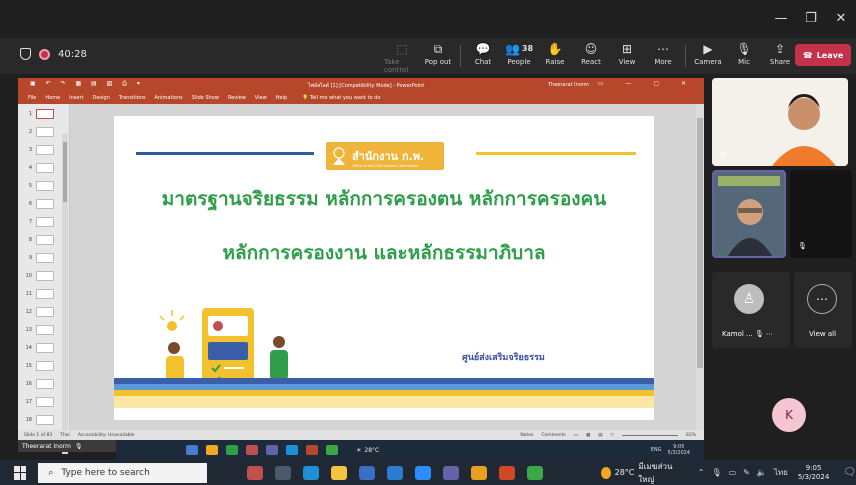  I want to click on teams-icon, so click(450, 472).